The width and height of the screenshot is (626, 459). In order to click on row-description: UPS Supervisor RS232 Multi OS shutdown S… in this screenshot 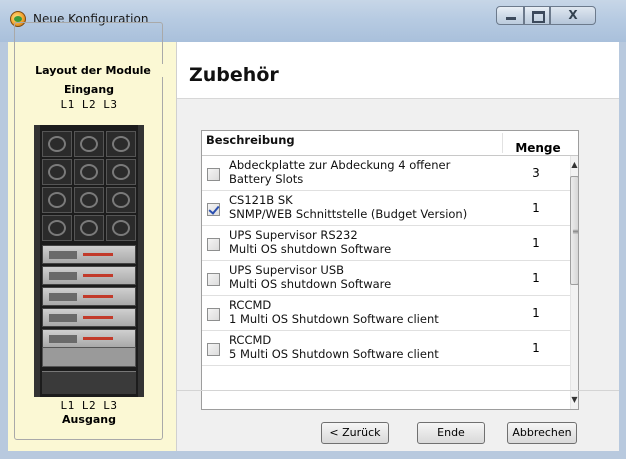, I will do `click(365, 242)`.